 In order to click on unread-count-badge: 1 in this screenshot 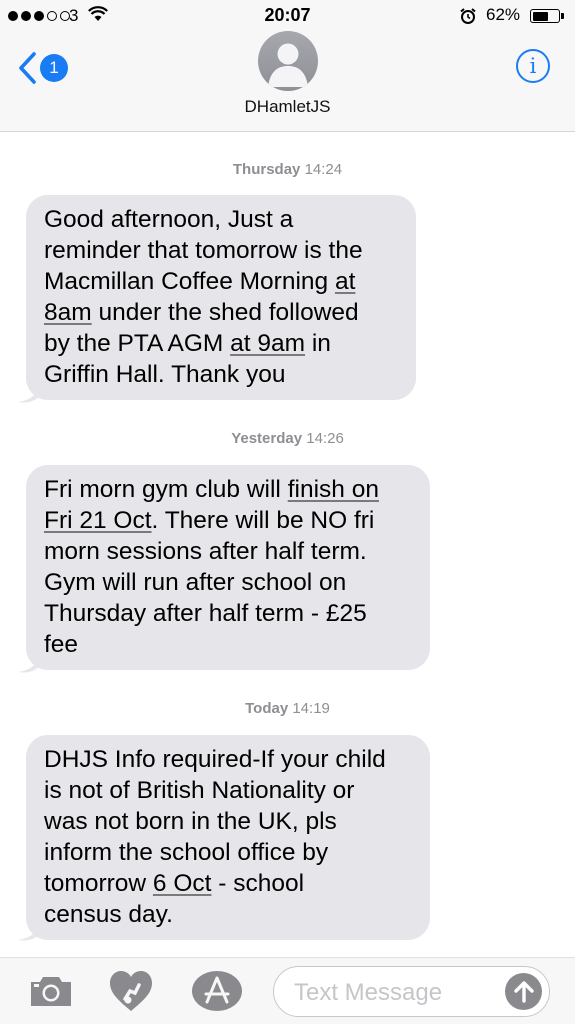, I will do `click(54, 68)`.